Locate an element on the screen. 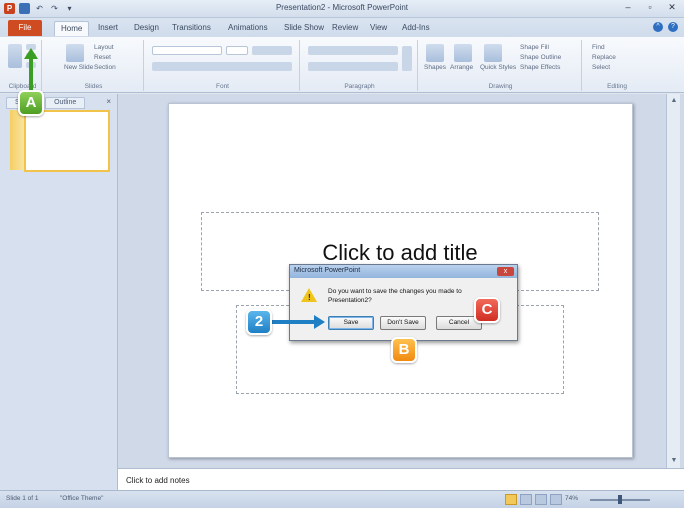  slides-group: New Slide Layout Reset Section Slides is located at coordinates (94, 65).